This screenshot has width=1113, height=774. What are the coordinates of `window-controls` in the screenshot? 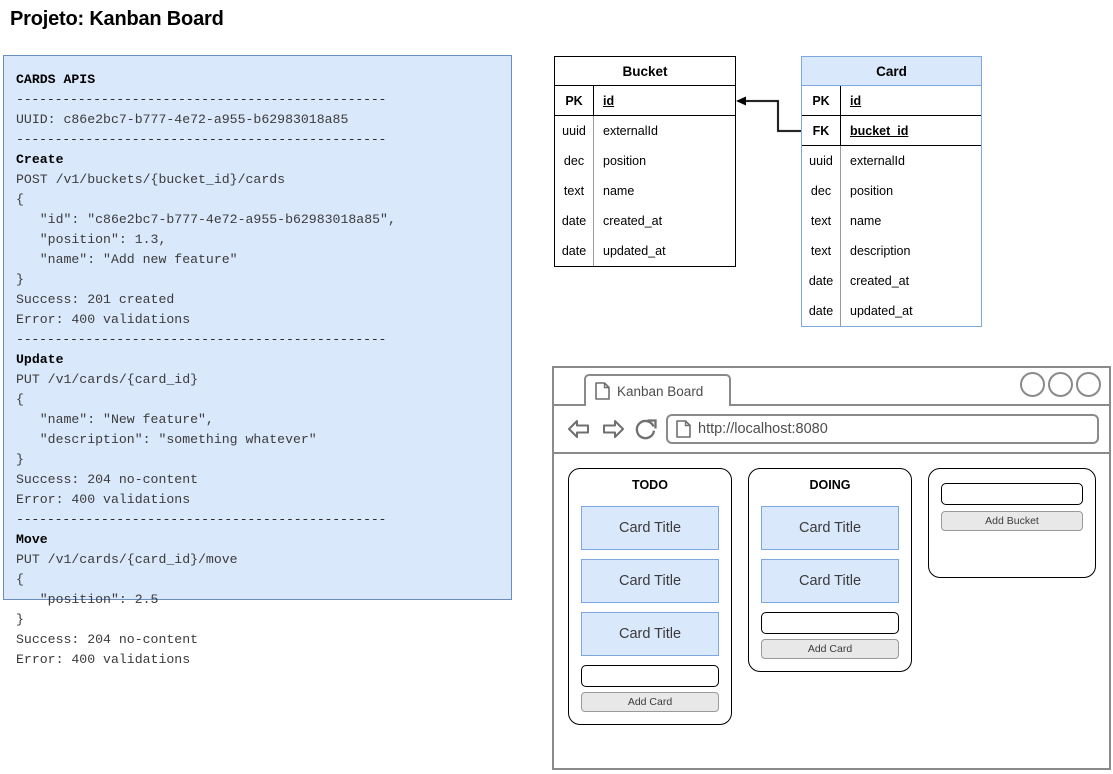 It's located at (1060, 384).